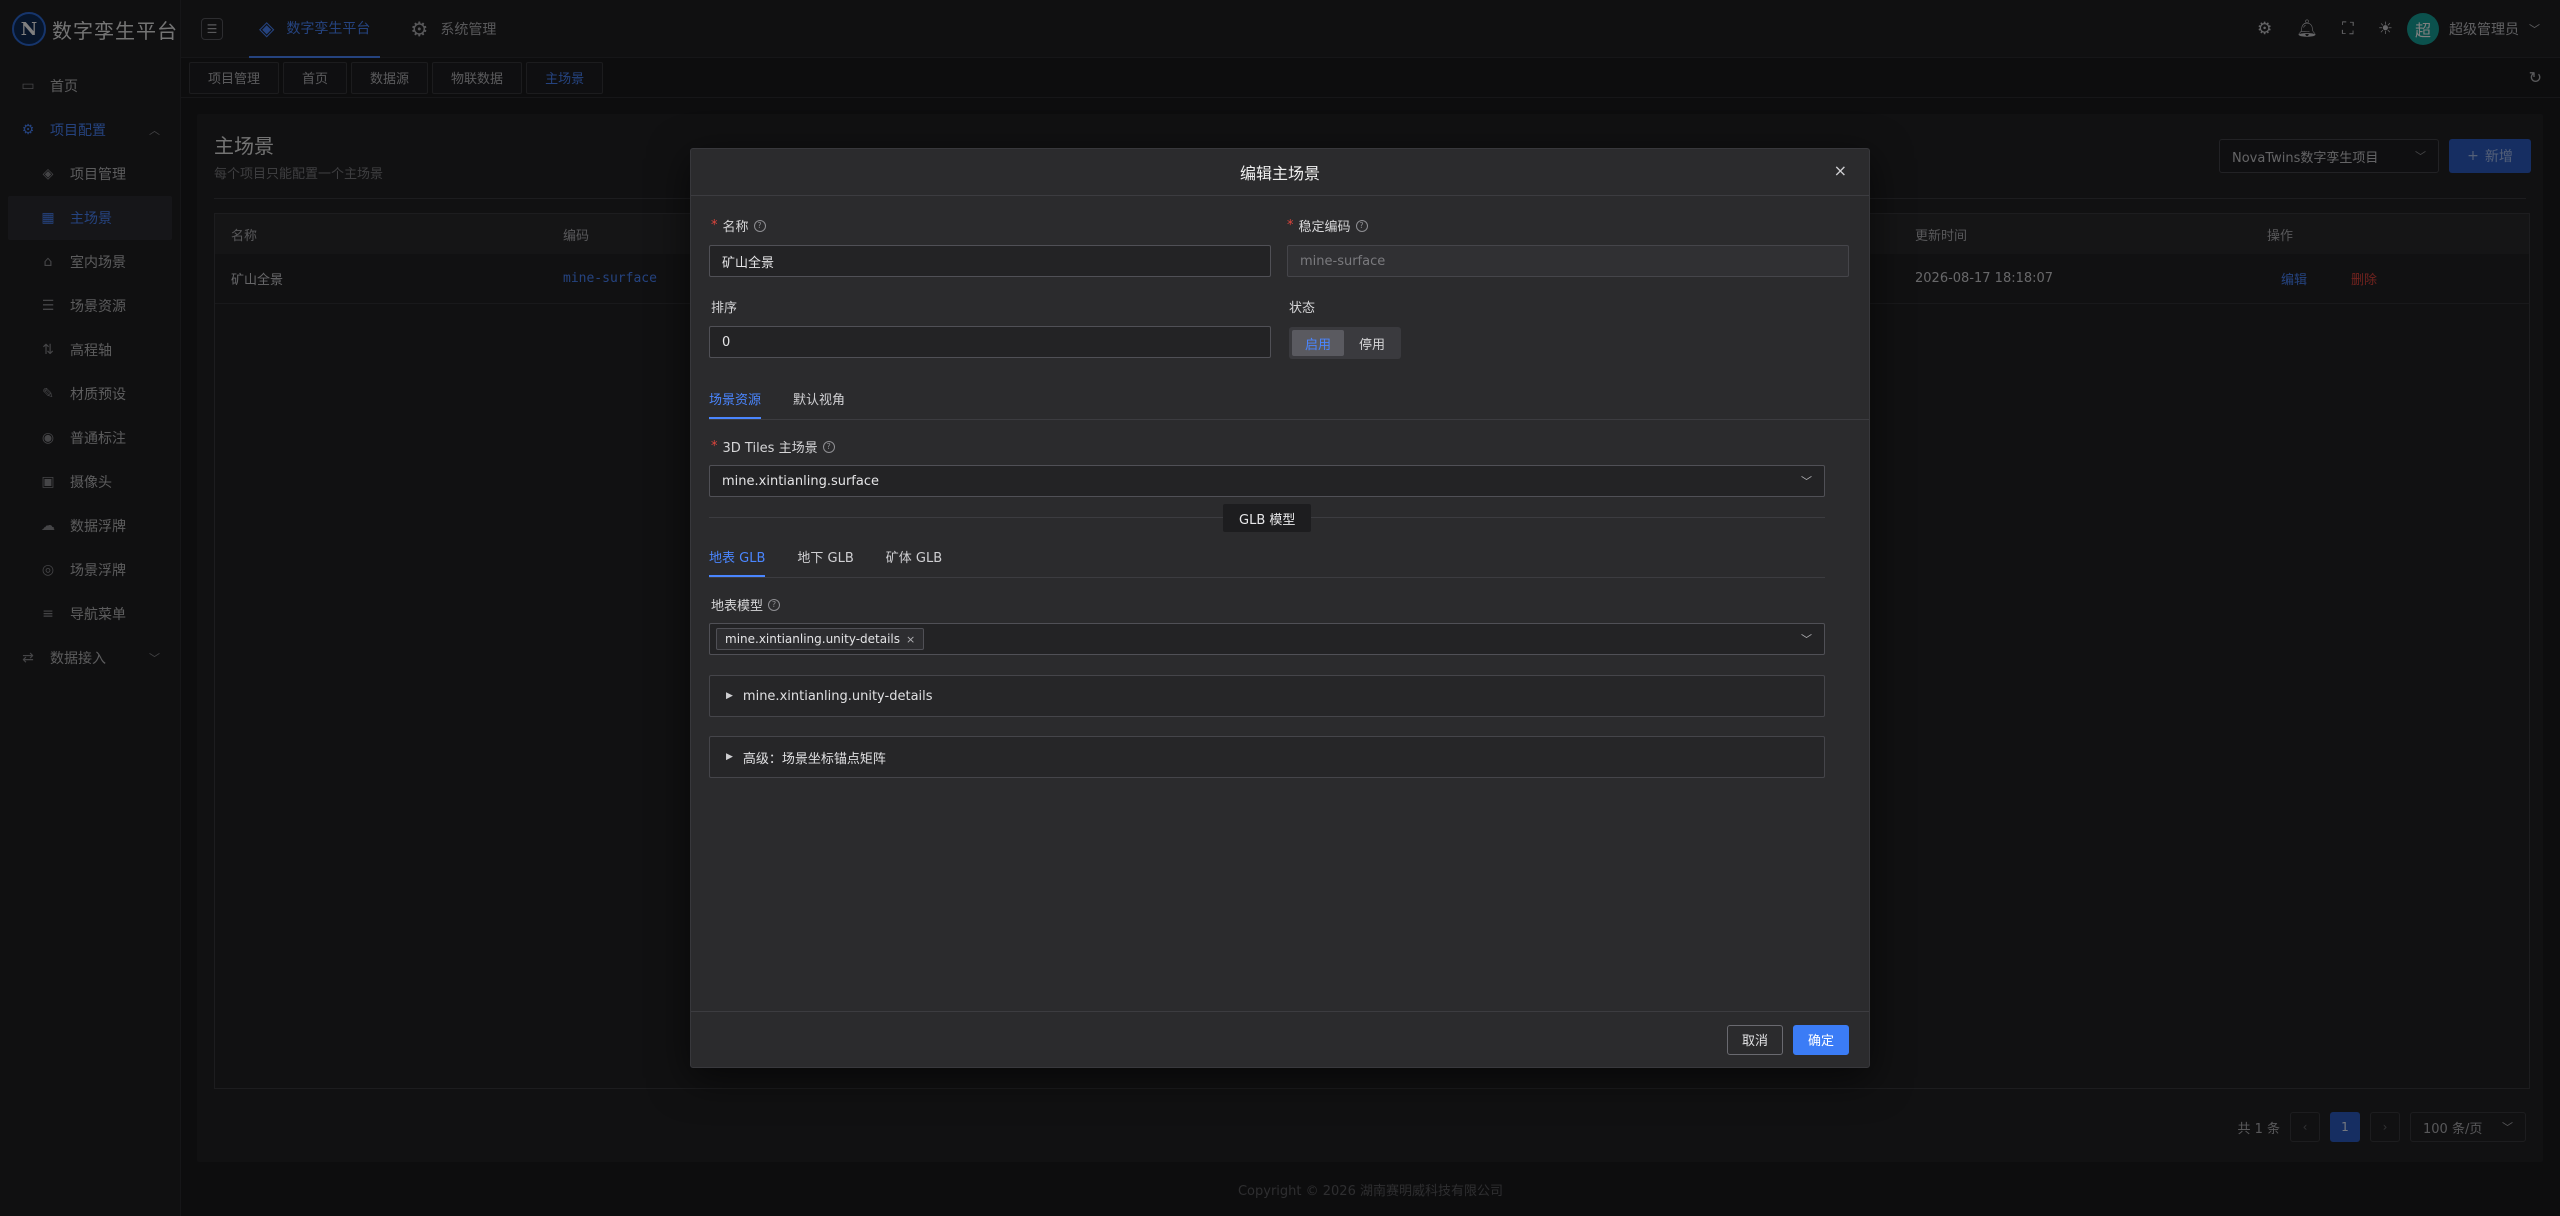 This screenshot has width=2560, height=1216. I want to click on selected-model-tag-label: mine.xintianling.unity-details, so click(813, 639).